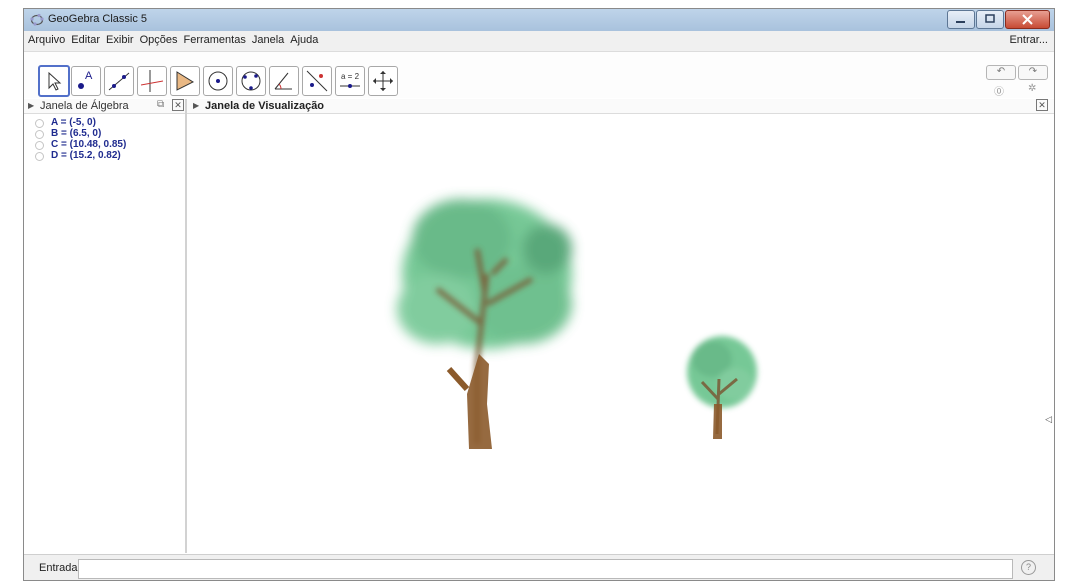  Describe the element at coordinates (304, 40) in the screenshot. I see `menu-item-ajuda: Ajuda` at that location.